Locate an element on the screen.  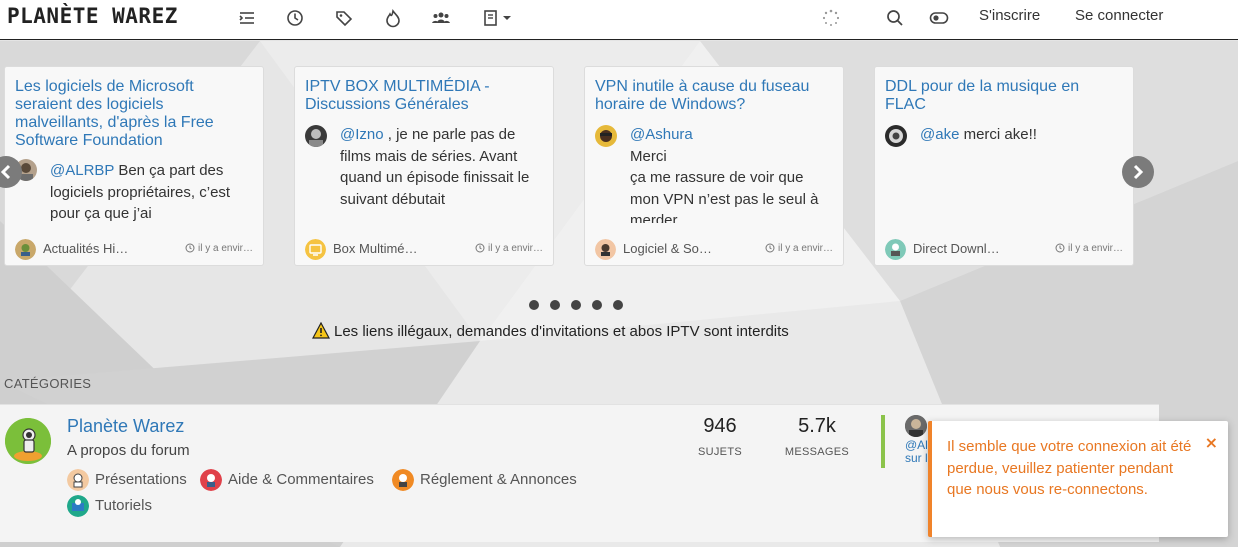
groups-icon is located at coordinates (499, 18).